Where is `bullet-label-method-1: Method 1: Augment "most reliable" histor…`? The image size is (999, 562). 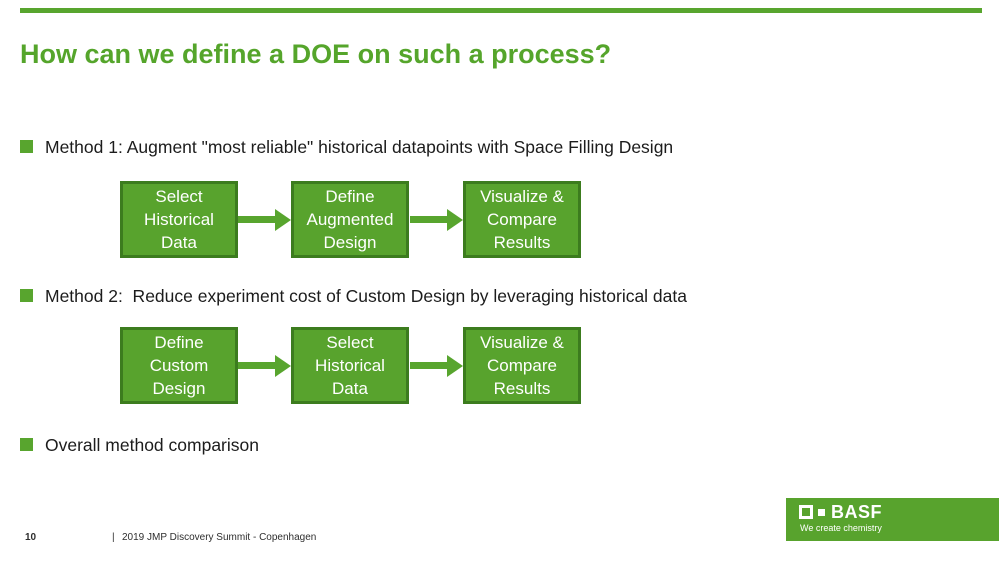 bullet-label-method-1: Method 1: Augment "most reliable" histor… is located at coordinates (359, 147).